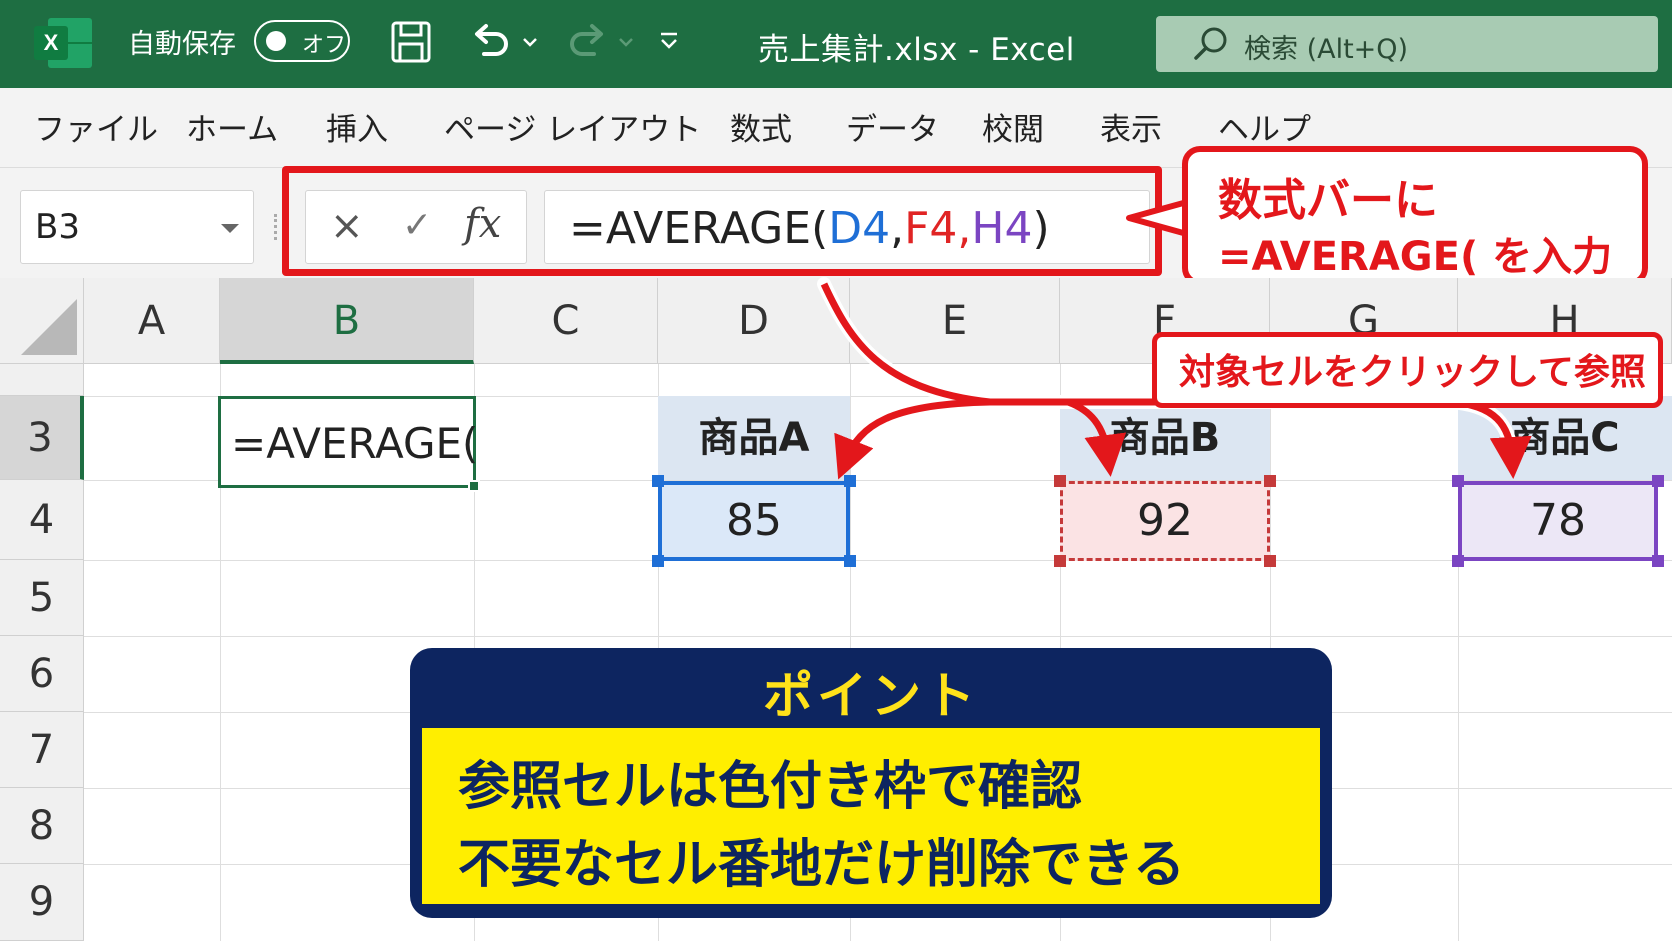 This screenshot has height=941, width=1672. I want to click on arrow-to-f4, so click(1096, 437).